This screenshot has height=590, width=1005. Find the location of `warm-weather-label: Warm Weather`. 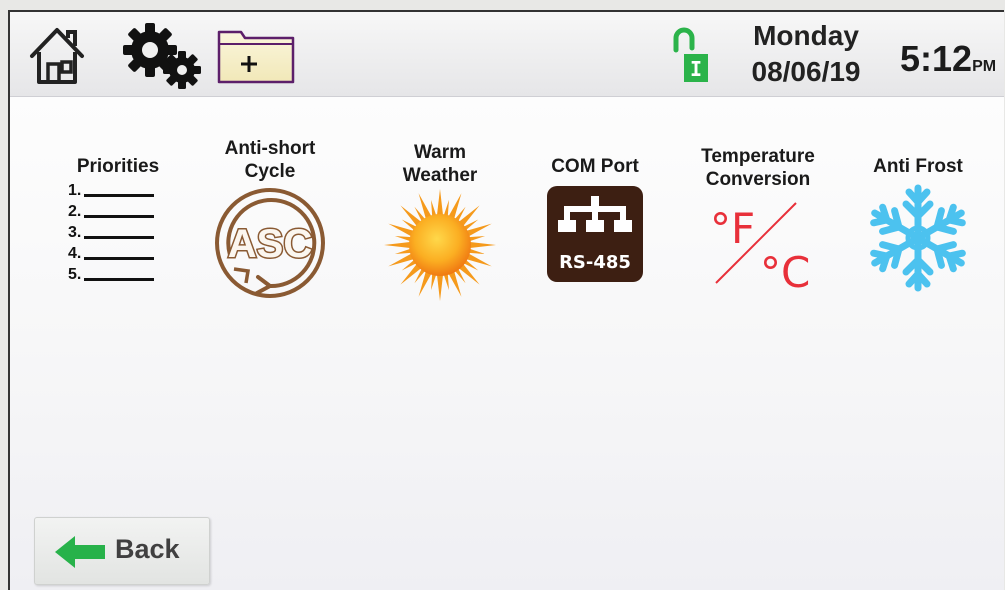

warm-weather-label: Warm Weather is located at coordinates (440, 164).